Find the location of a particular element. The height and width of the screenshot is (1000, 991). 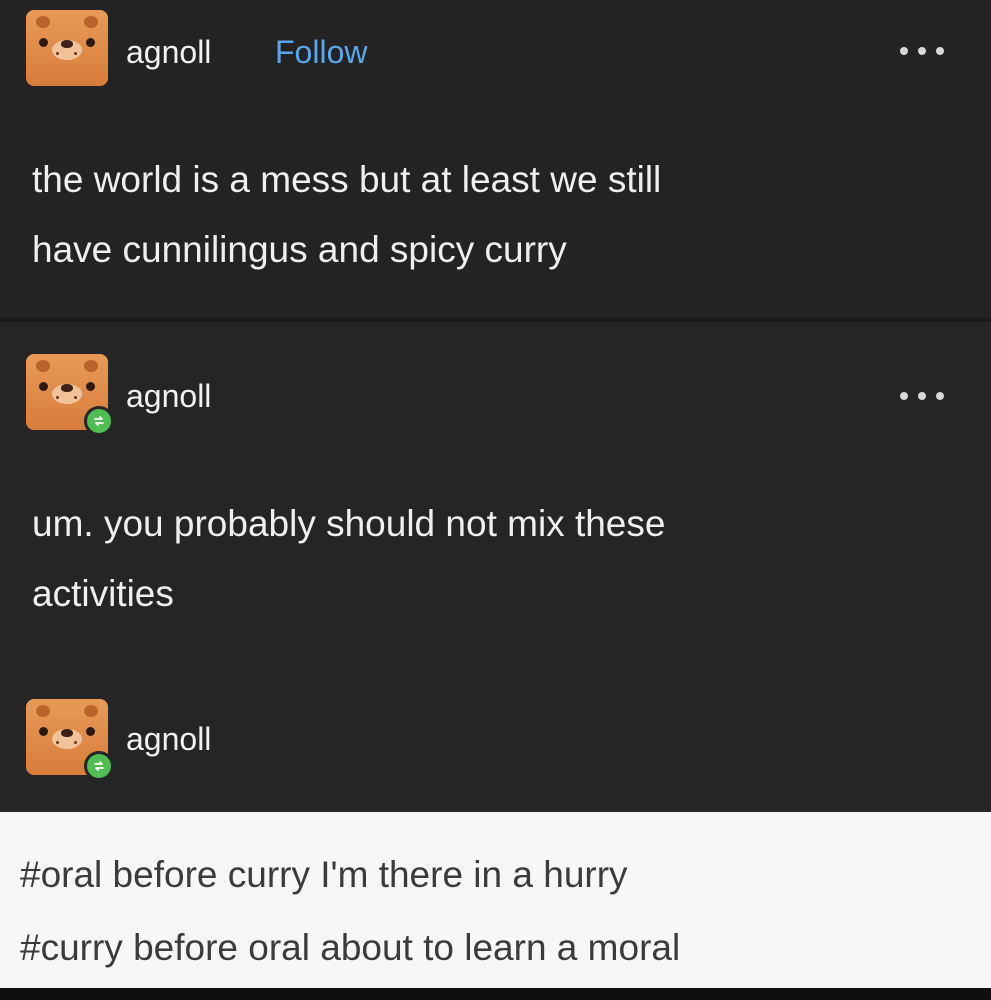

post-tag: #oral before curry I'm there in a hurry is located at coordinates (324, 875).